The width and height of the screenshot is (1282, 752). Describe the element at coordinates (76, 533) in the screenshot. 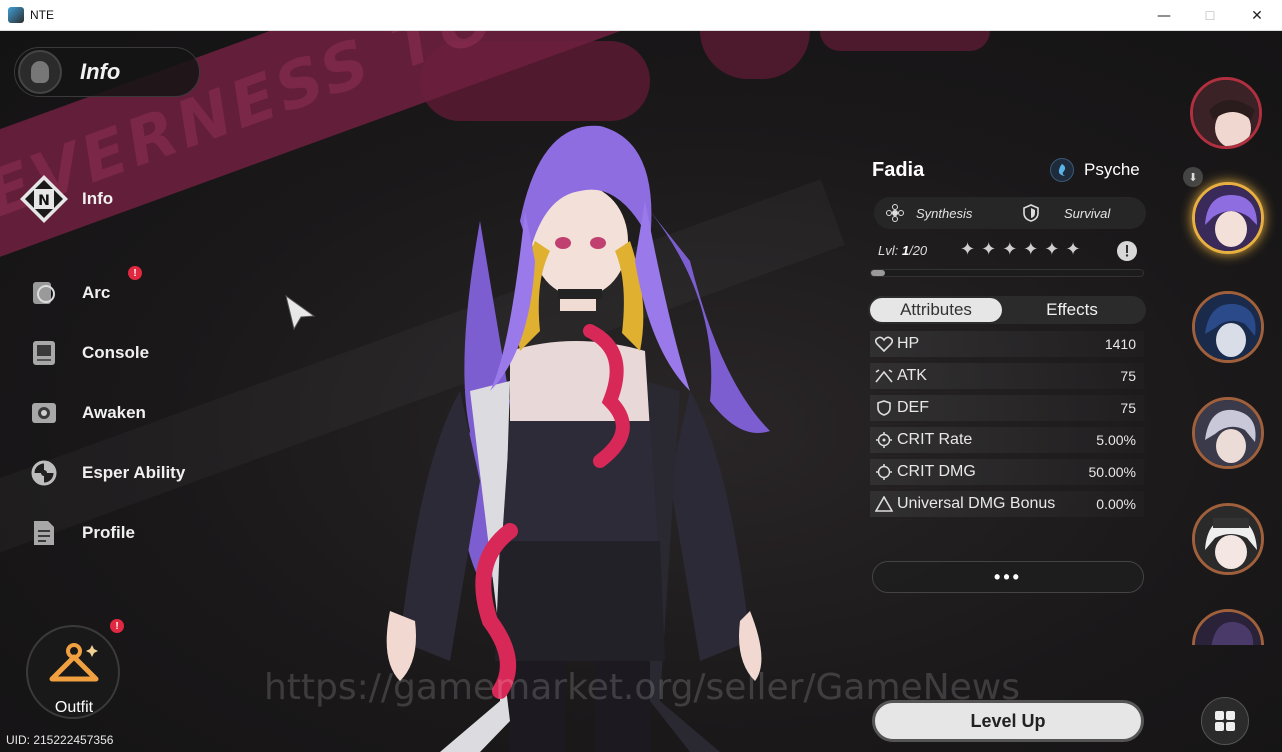

I see `nav-item-profile: Profile` at that location.